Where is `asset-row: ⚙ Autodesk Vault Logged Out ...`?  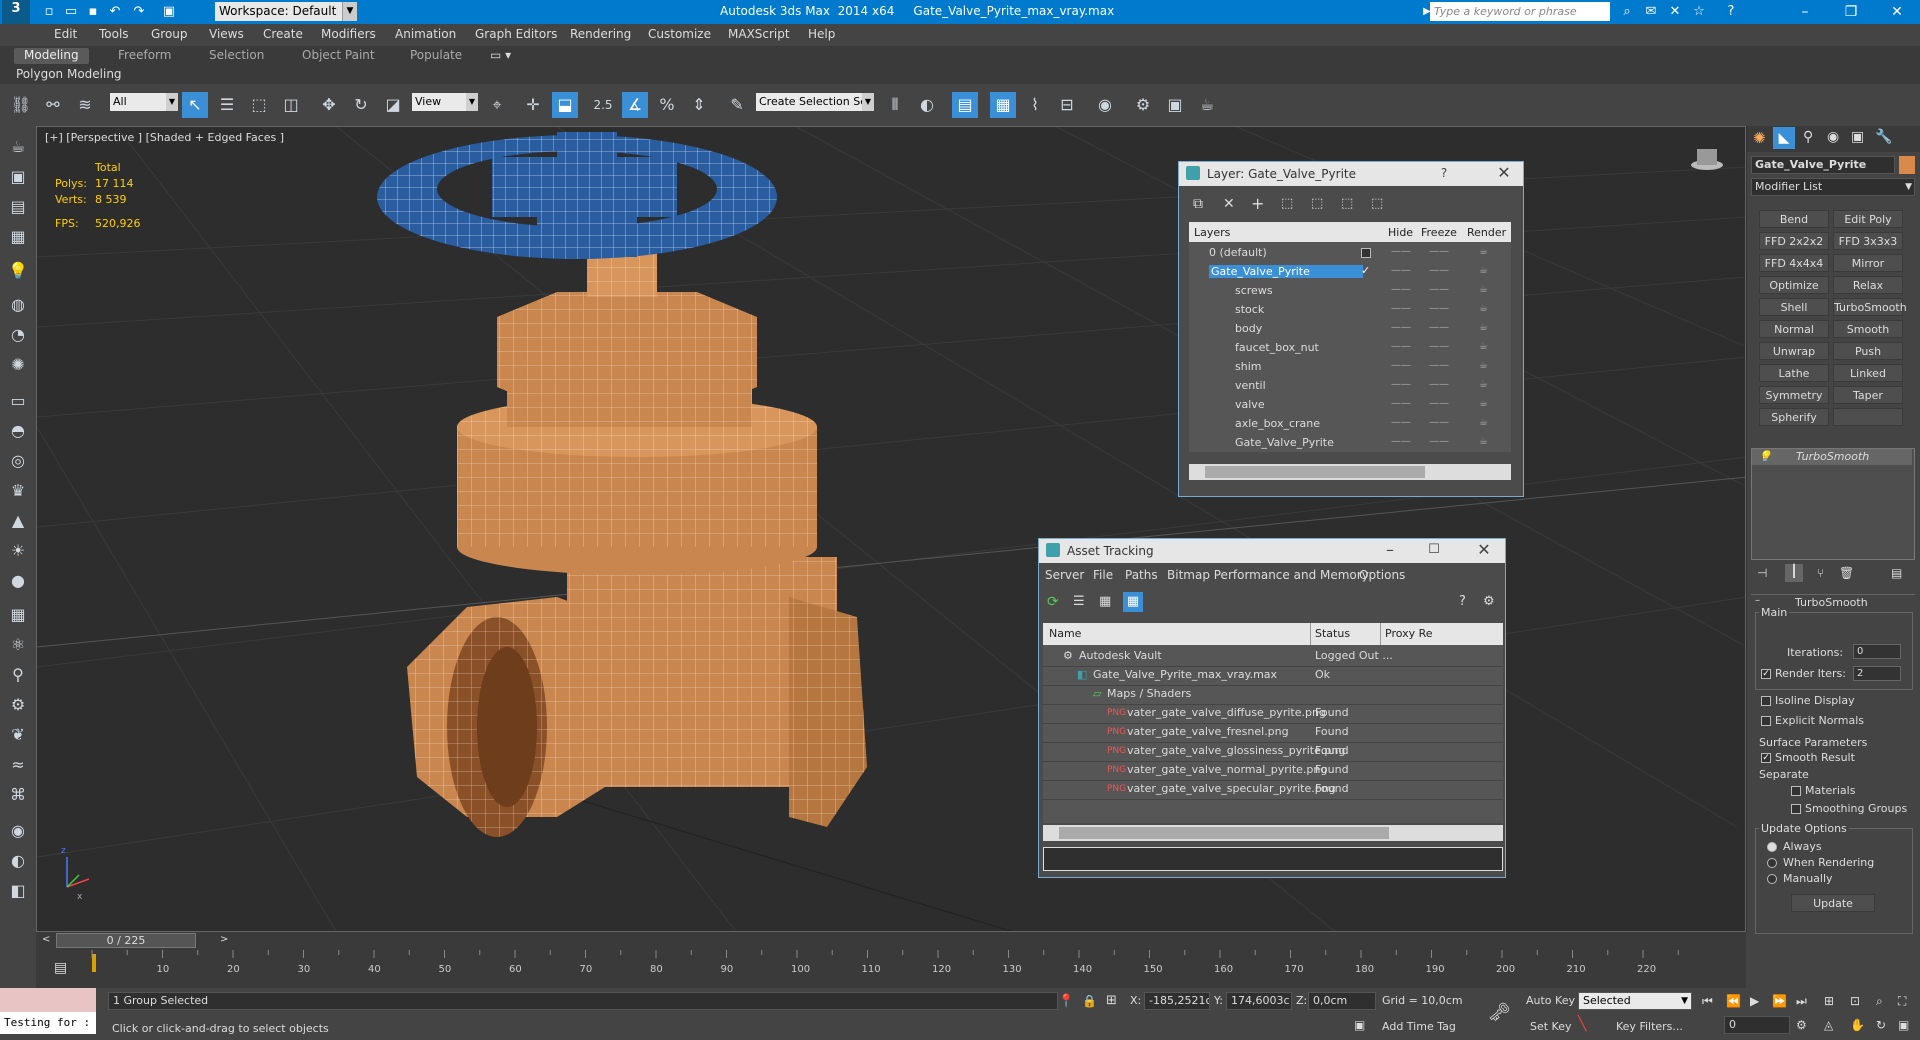
asset-row: ⚙ Autodesk Vault Logged Out ... is located at coordinates (1273, 657).